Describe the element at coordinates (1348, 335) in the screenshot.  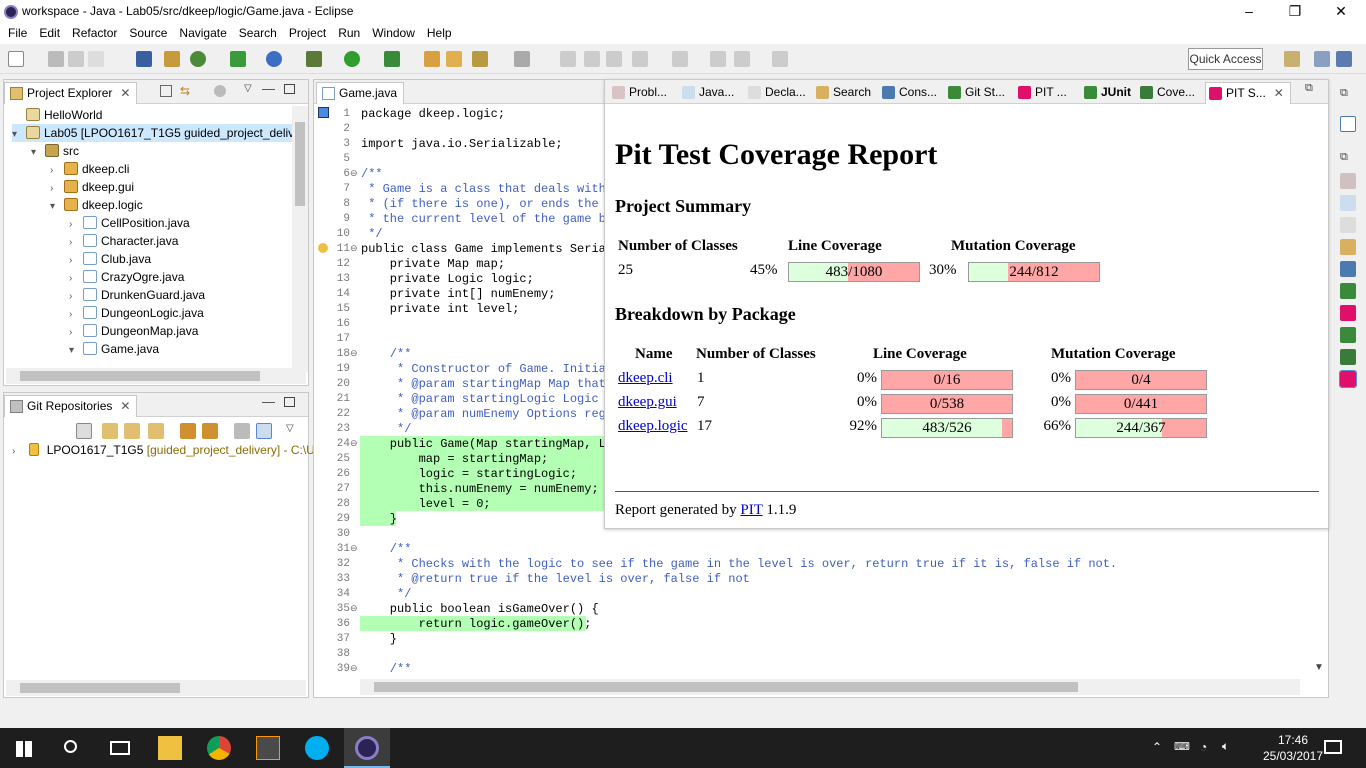
I see `junit-icon` at that location.